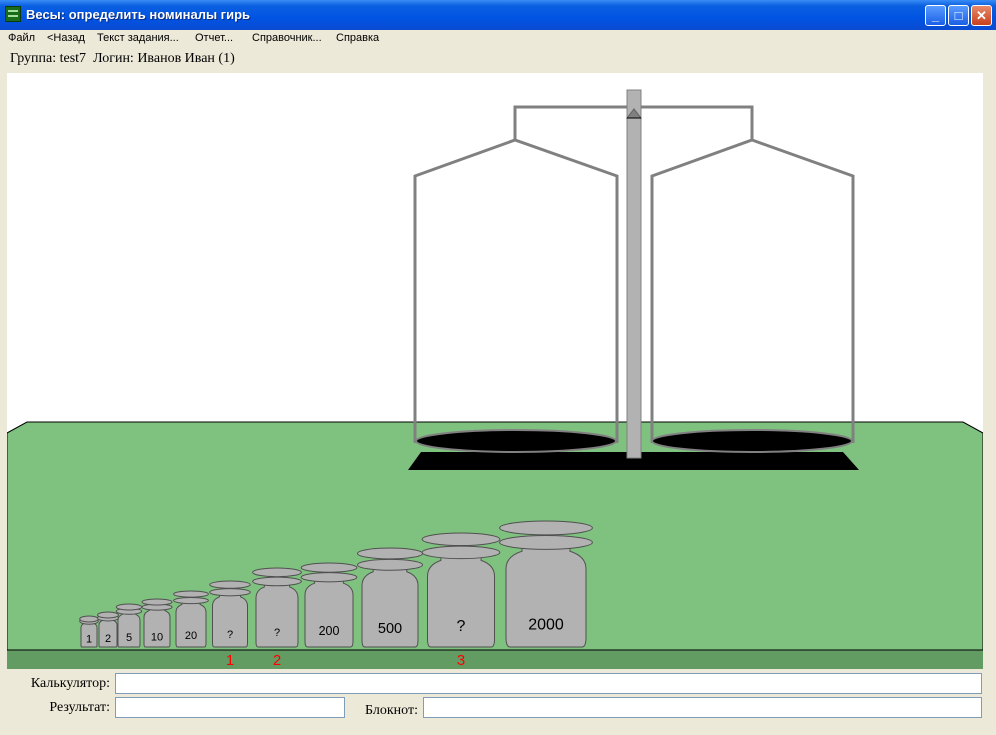 The image size is (996, 735). Describe the element at coordinates (108, 639) in the screenshot. I see `weight-label: 2` at that location.